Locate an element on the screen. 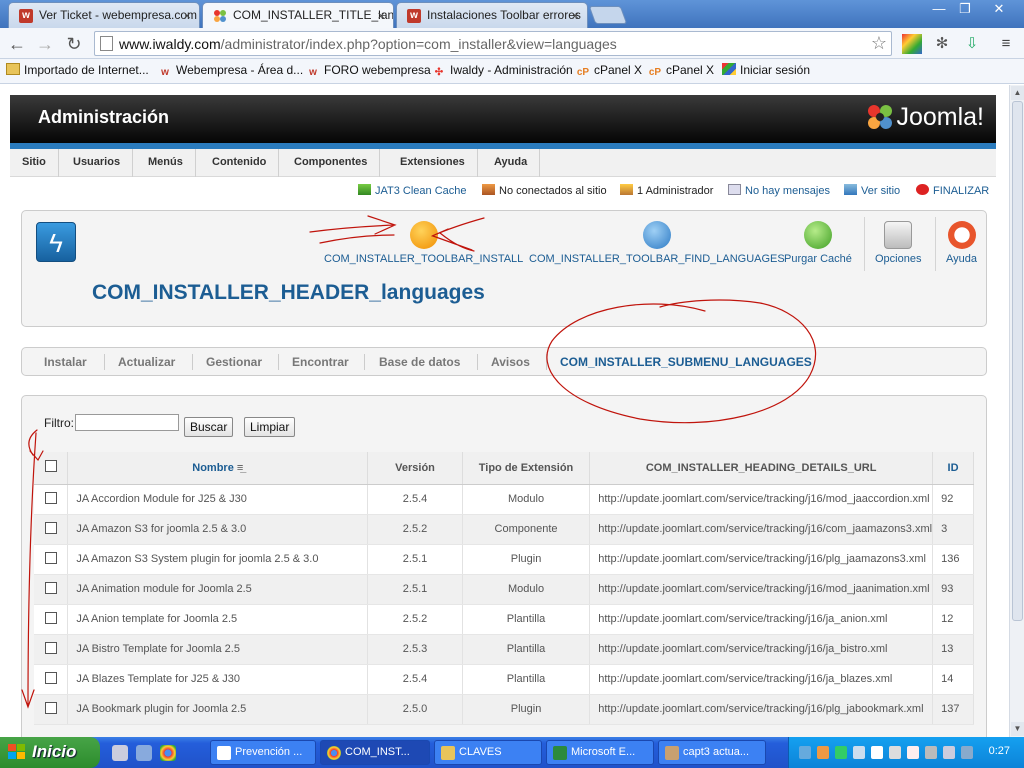  restore-icon: ❐ is located at coordinates (965, 10).